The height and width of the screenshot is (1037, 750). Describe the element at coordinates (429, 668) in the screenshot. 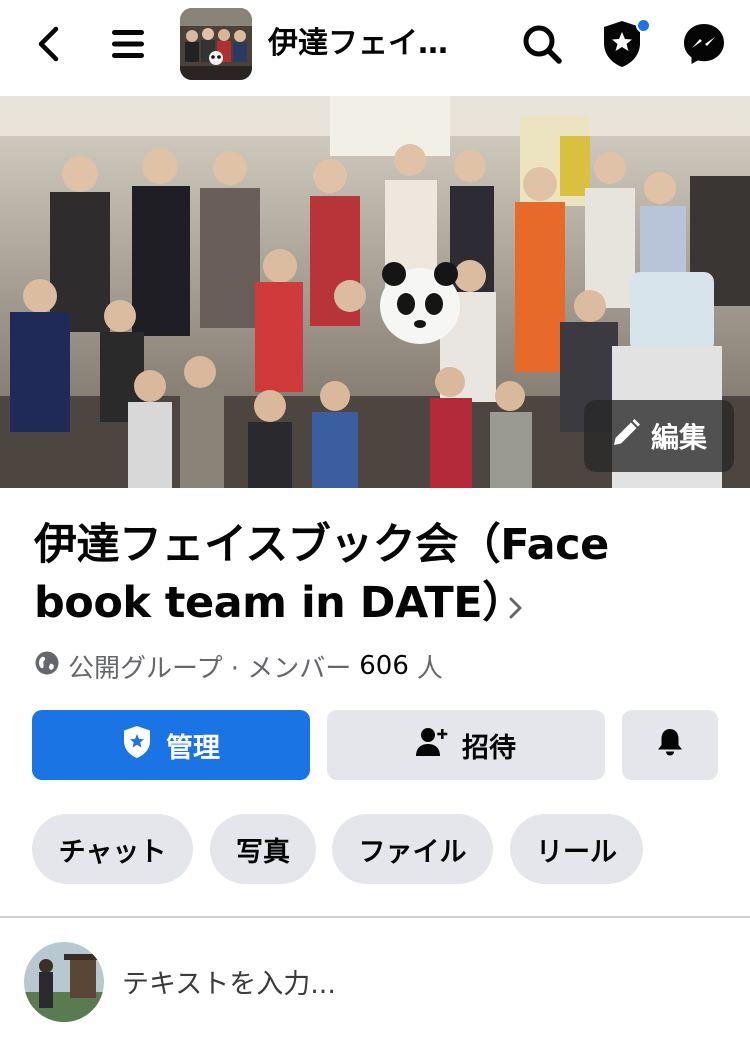

I see `member-unit: 人` at that location.